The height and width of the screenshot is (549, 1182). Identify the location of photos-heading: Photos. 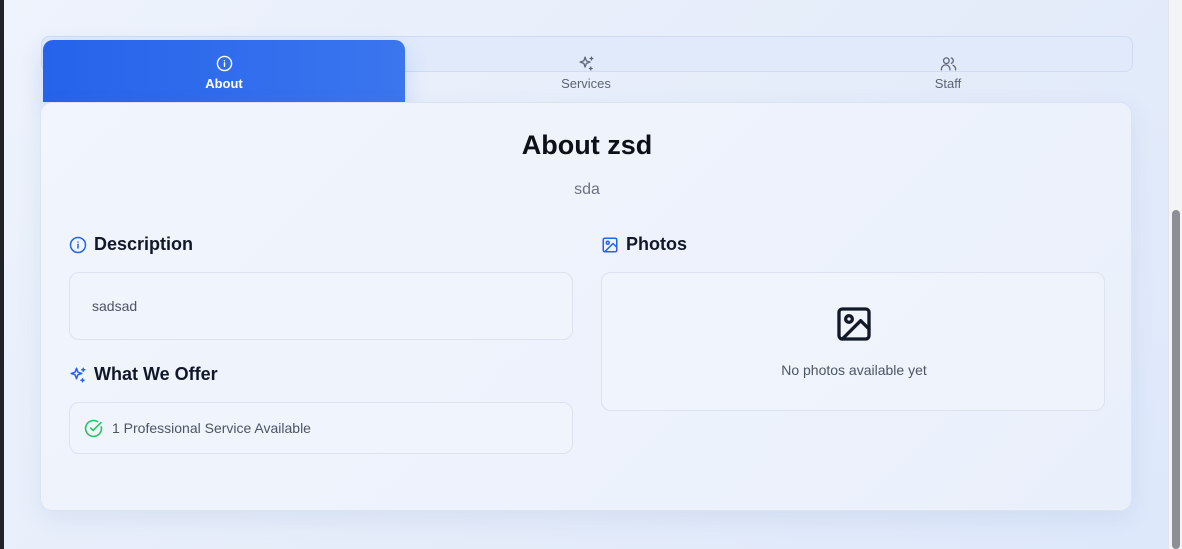
(644, 244).